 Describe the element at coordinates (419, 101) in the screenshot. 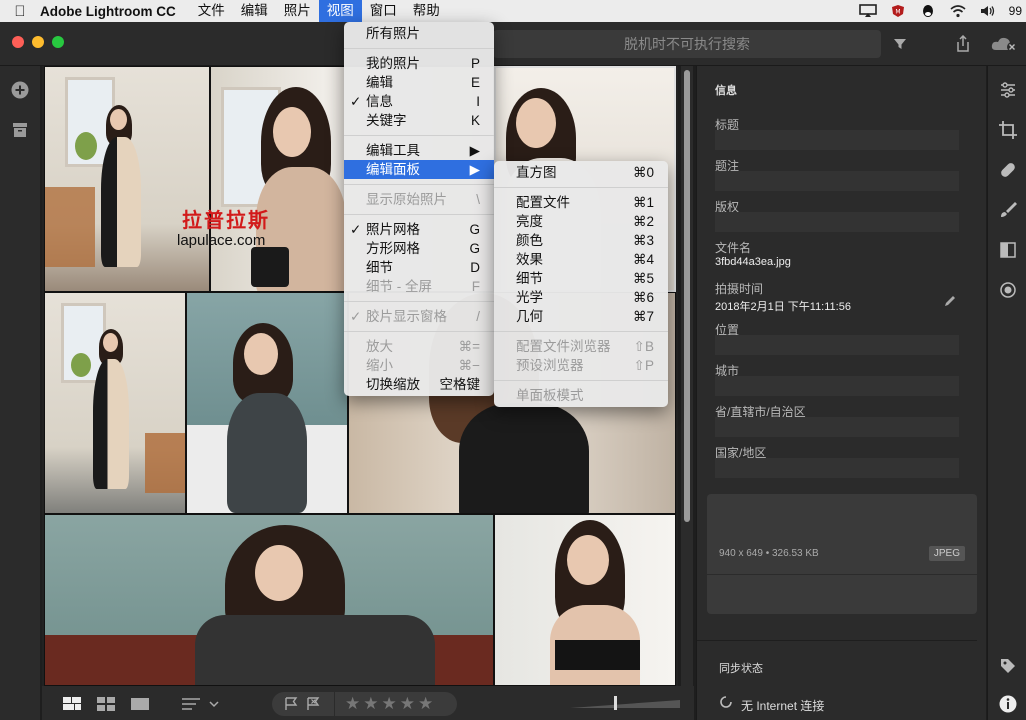

I see `menu-item: ✓ 信息 I` at that location.